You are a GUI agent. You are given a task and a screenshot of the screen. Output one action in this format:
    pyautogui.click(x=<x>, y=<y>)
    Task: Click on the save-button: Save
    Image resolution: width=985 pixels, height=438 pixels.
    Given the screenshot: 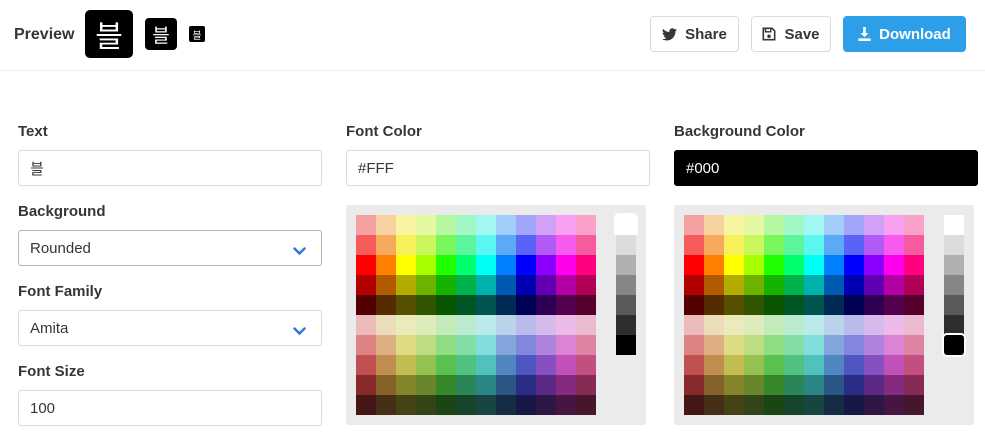 What is the action you would take?
    pyautogui.click(x=791, y=34)
    